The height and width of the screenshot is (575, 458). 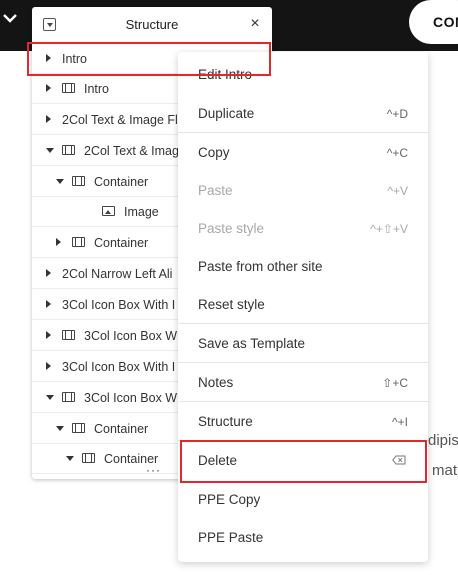 I want to click on menu-item-label: Paste from other site, so click(x=260, y=266).